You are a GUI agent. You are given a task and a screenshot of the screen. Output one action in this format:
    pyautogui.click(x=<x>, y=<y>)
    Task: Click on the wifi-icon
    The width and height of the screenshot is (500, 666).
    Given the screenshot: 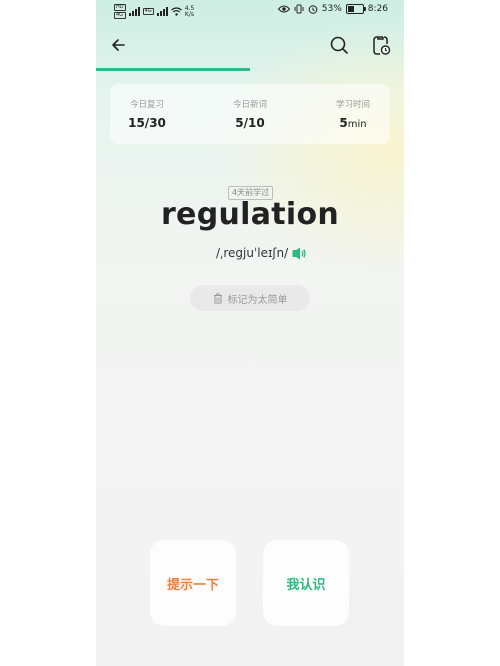 What is the action you would take?
    pyautogui.click(x=176, y=11)
    